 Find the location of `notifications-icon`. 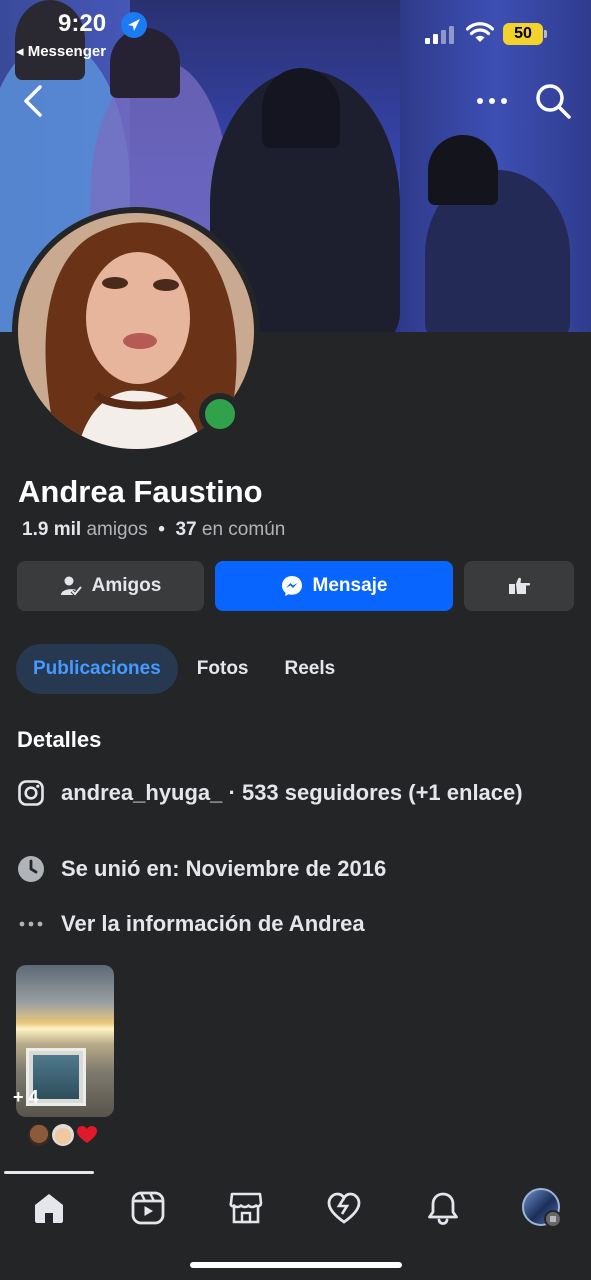

notifications-icon is located at coordinates (443, 1208).